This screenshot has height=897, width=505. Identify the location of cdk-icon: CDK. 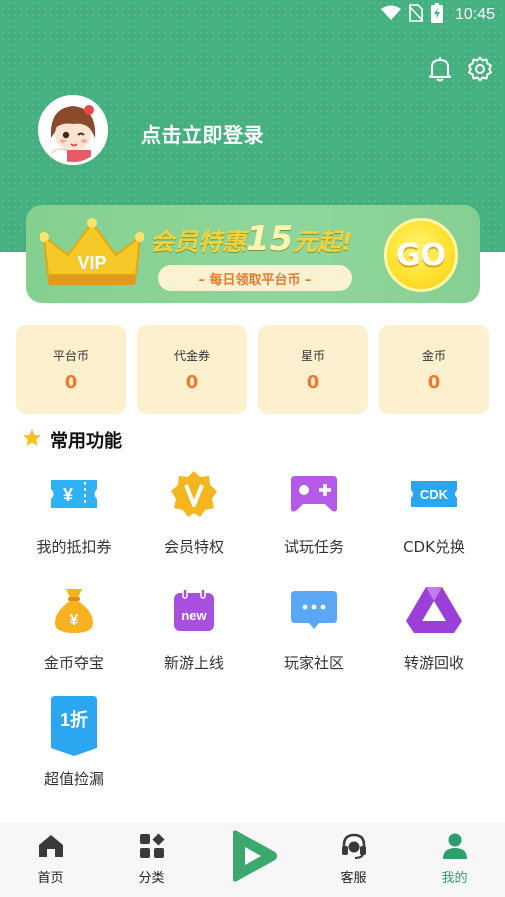
(434, 494).